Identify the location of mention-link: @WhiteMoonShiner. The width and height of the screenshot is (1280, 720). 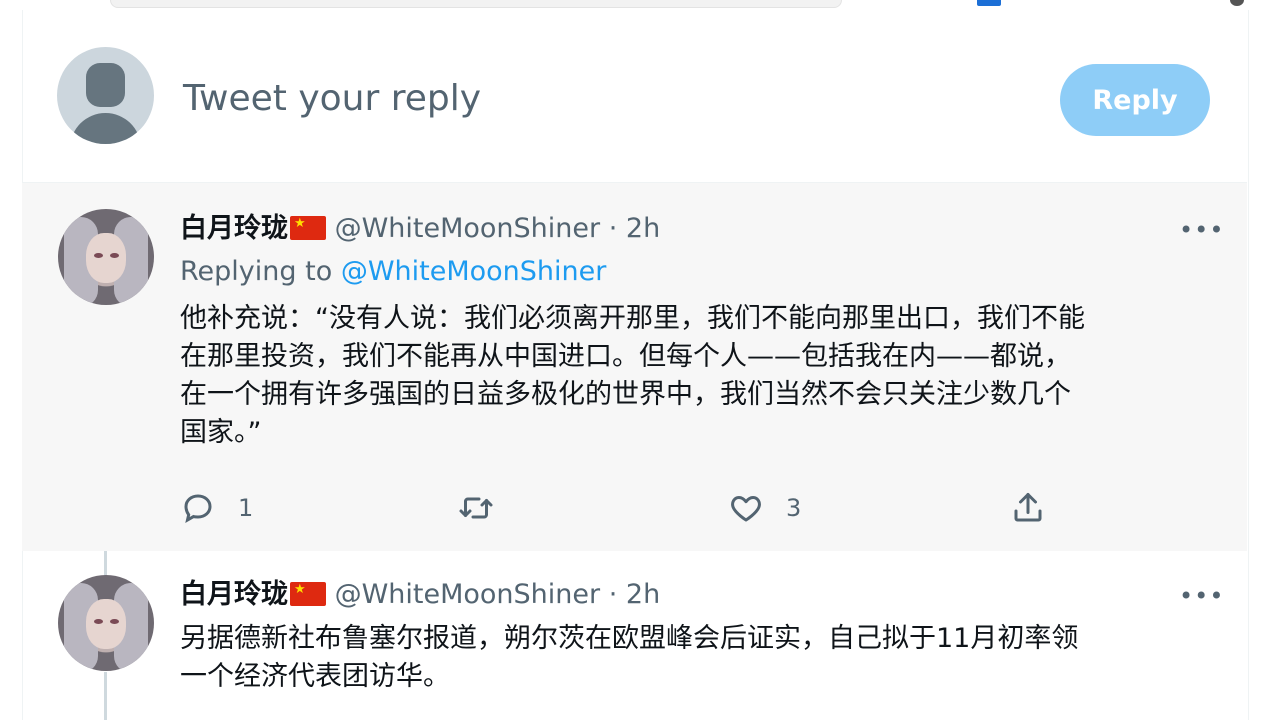
(474, 271).